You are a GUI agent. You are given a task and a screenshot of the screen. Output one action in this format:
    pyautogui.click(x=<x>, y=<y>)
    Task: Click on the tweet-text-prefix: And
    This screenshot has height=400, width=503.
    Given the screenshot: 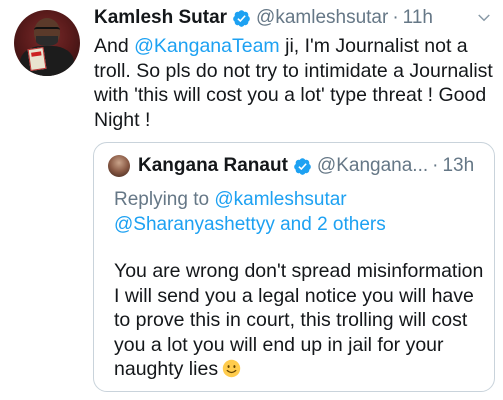 What is the action you would take?
    pyautogui.click(x=114, y=46)
    